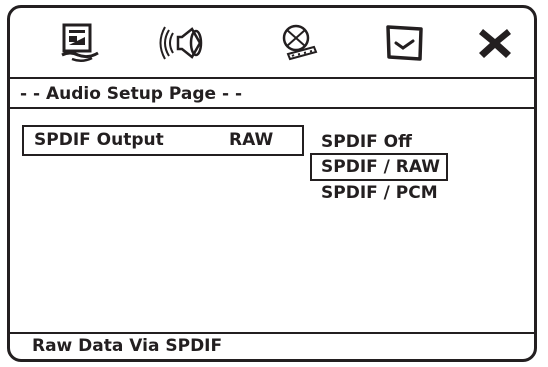 This screenshot has width=548, height=367. I want to click on tab-video-setup, so click(297, 43).